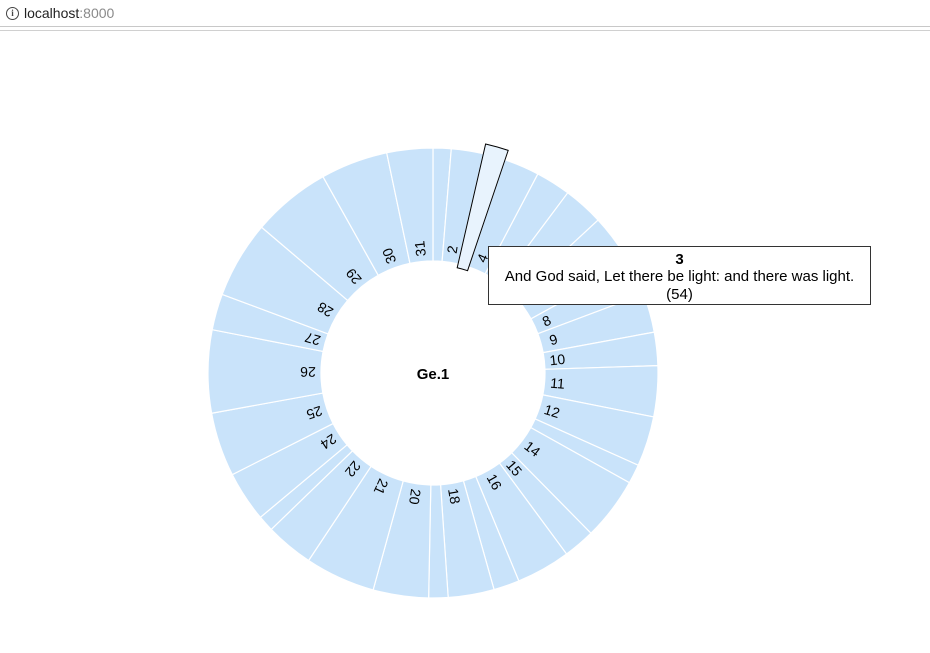  What do you see at coordinates (679, 294) in the screenshot?
I see `tooltip-verse-count: (54)` at bounding box center [679, 294].